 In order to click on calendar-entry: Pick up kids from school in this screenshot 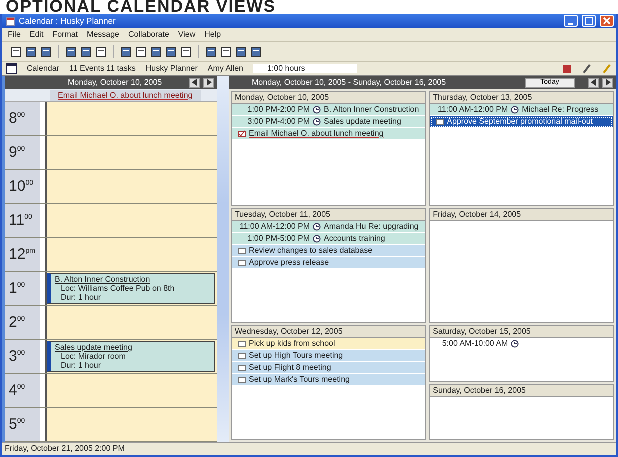, I will do `click(329, 344)`.